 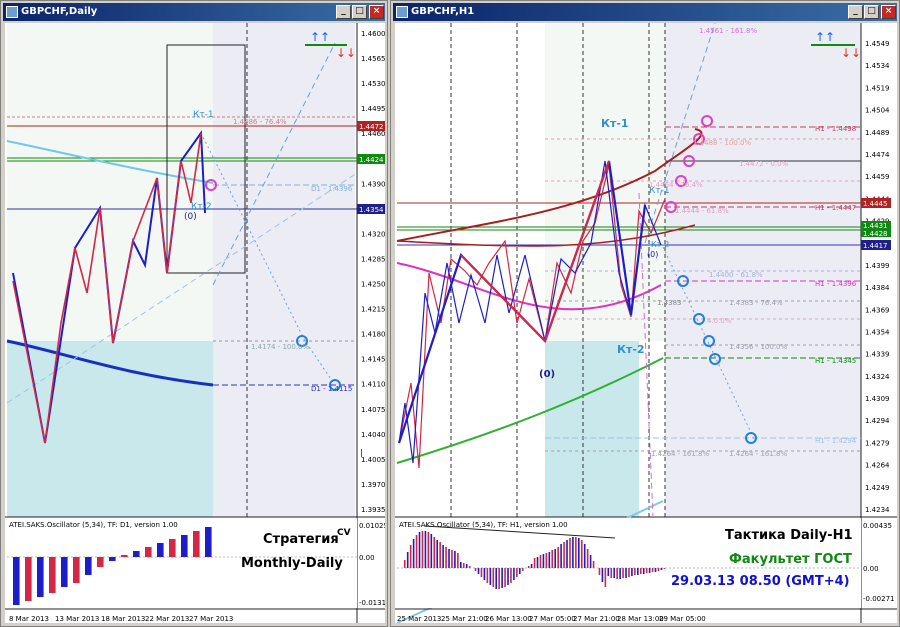 What do you see at coordinates (110, 182) in the screenshot?
I see `history-shade` at bounding box center [110, 182].